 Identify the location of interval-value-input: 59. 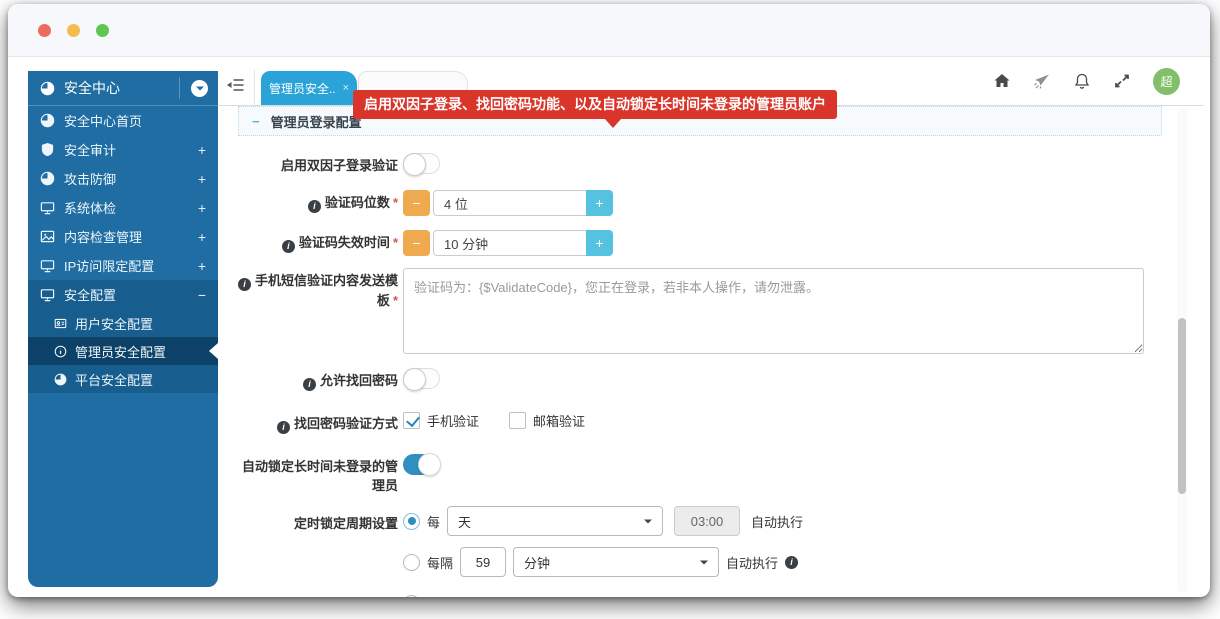
(483, 562).